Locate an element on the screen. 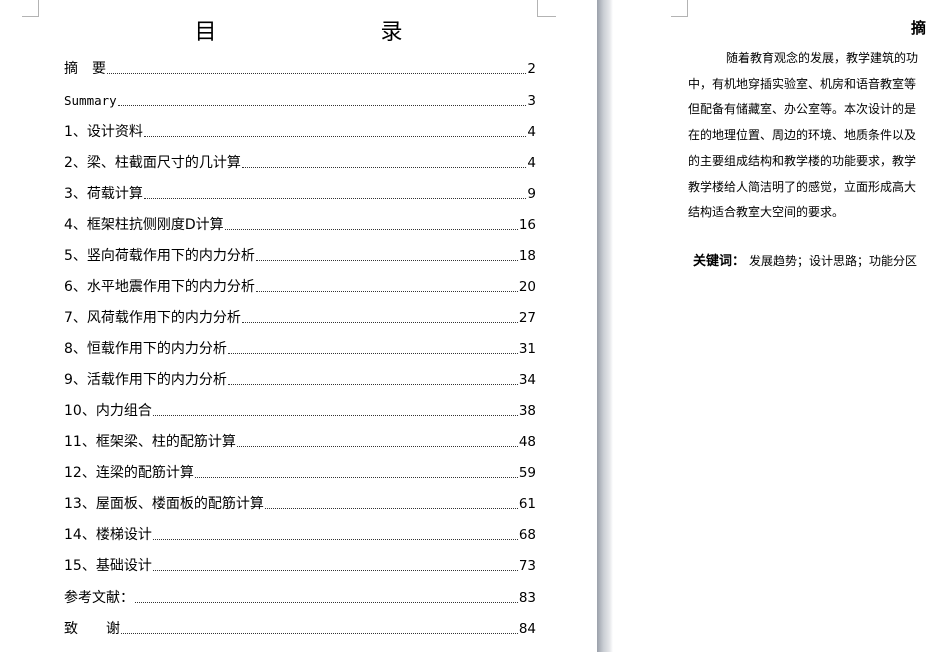 This screenshot has height=652, width=933. toc-entry-label: 参考文献： is located at coordinates (99, 598).